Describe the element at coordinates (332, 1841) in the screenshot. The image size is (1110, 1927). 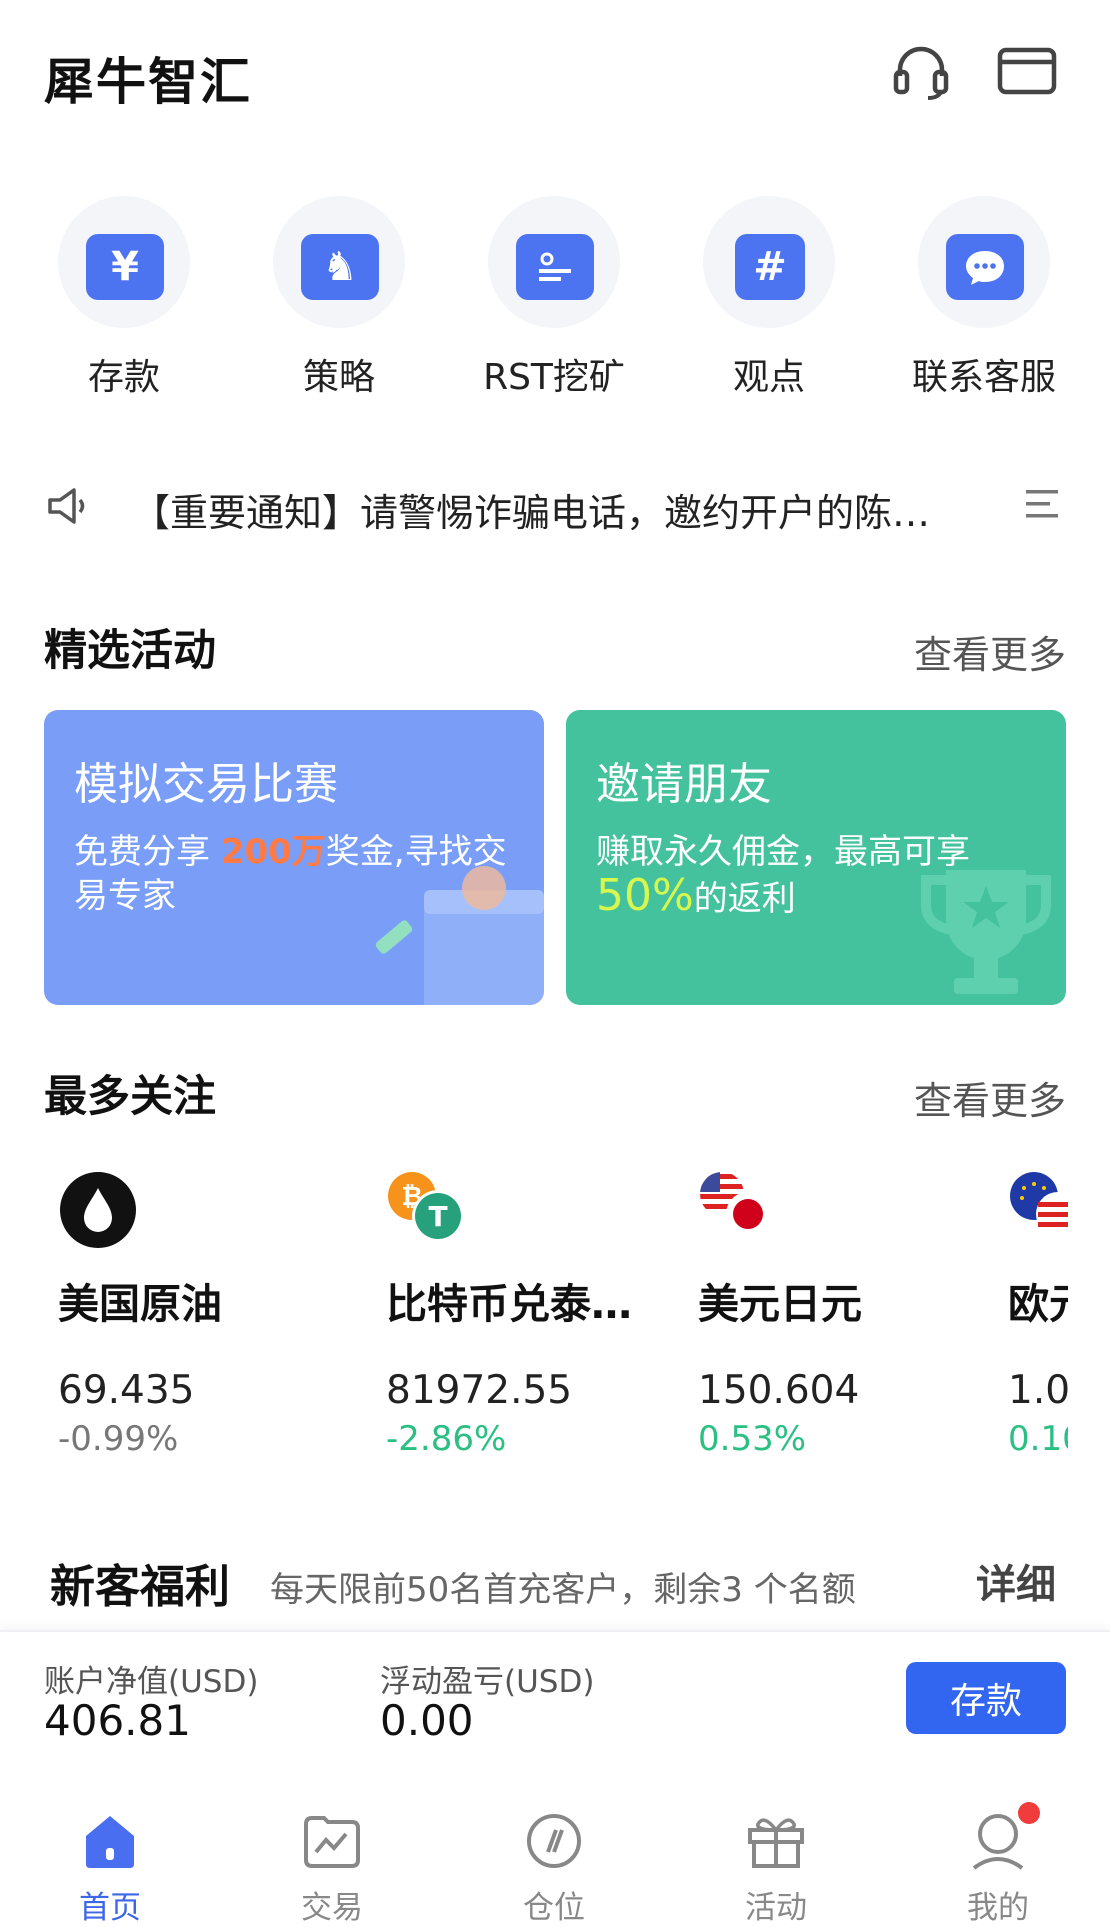
I see `chart-icon` at that location.